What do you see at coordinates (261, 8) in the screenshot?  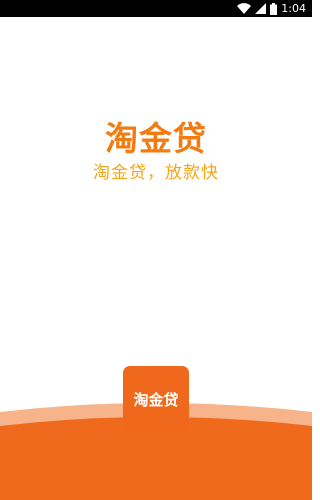 I see `signal-icon` at bounding box center [261, 8].